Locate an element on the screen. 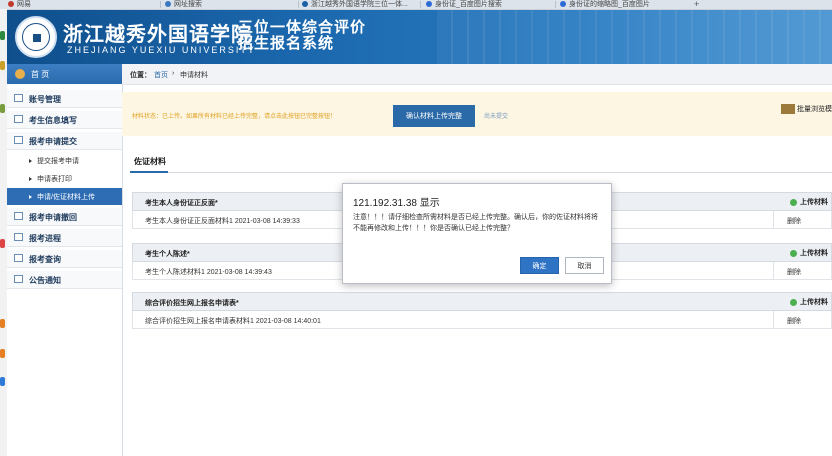  edit-icon is located at coordinates (18, 119).